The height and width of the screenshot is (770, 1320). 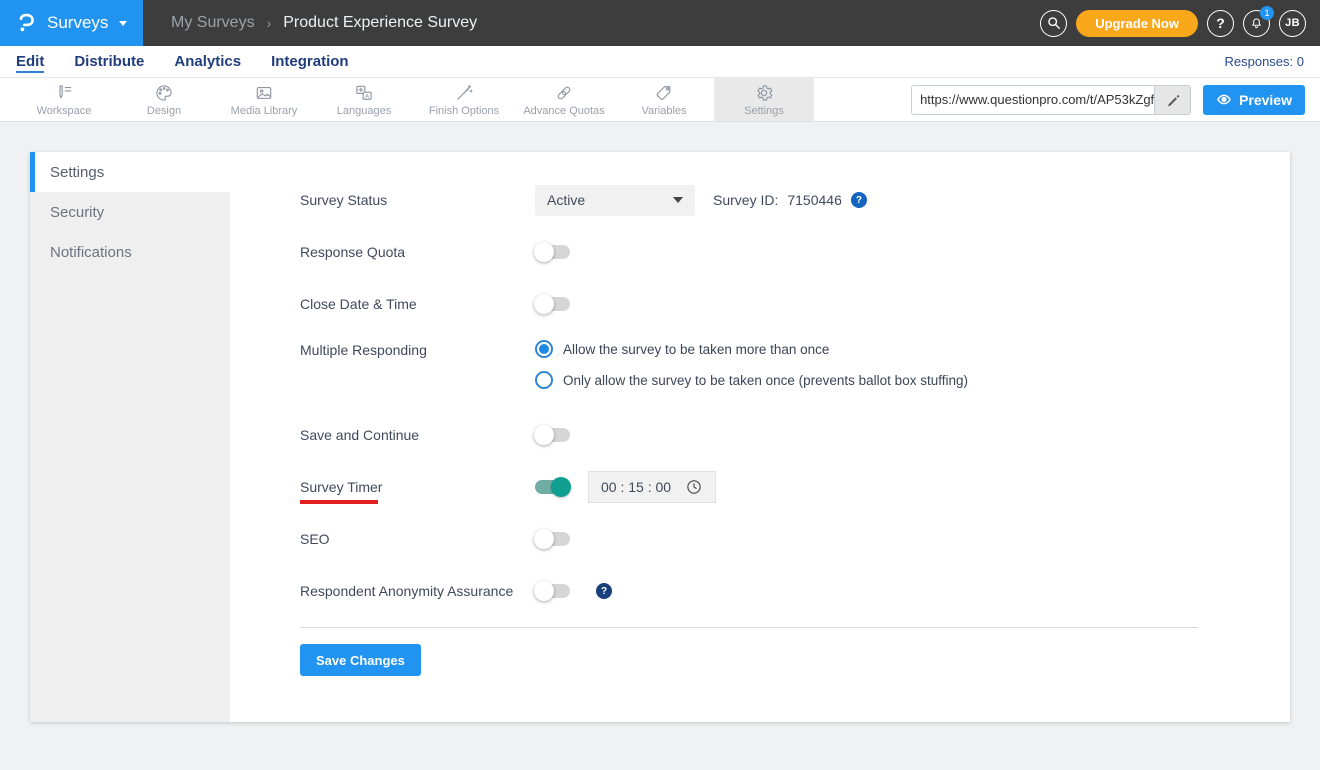 I want to click on notifications-button: 1, so click(x=1258, y=21).